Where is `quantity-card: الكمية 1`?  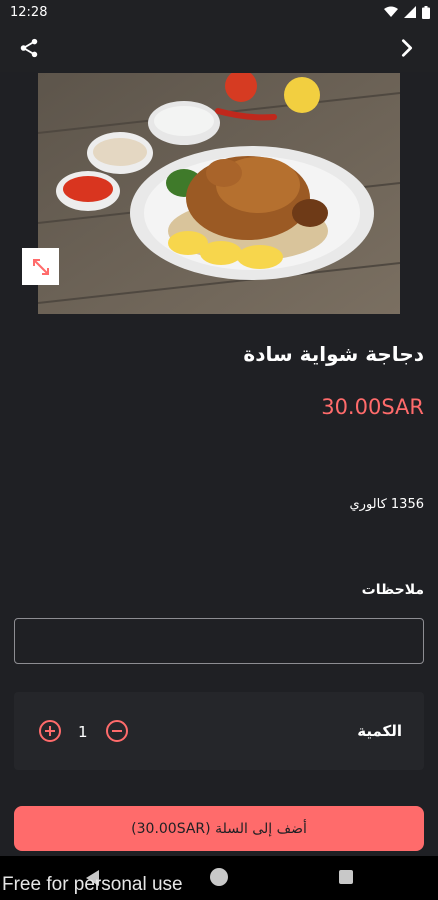 quantity-card: الكمية 1 is located at coordinates (219, 731).